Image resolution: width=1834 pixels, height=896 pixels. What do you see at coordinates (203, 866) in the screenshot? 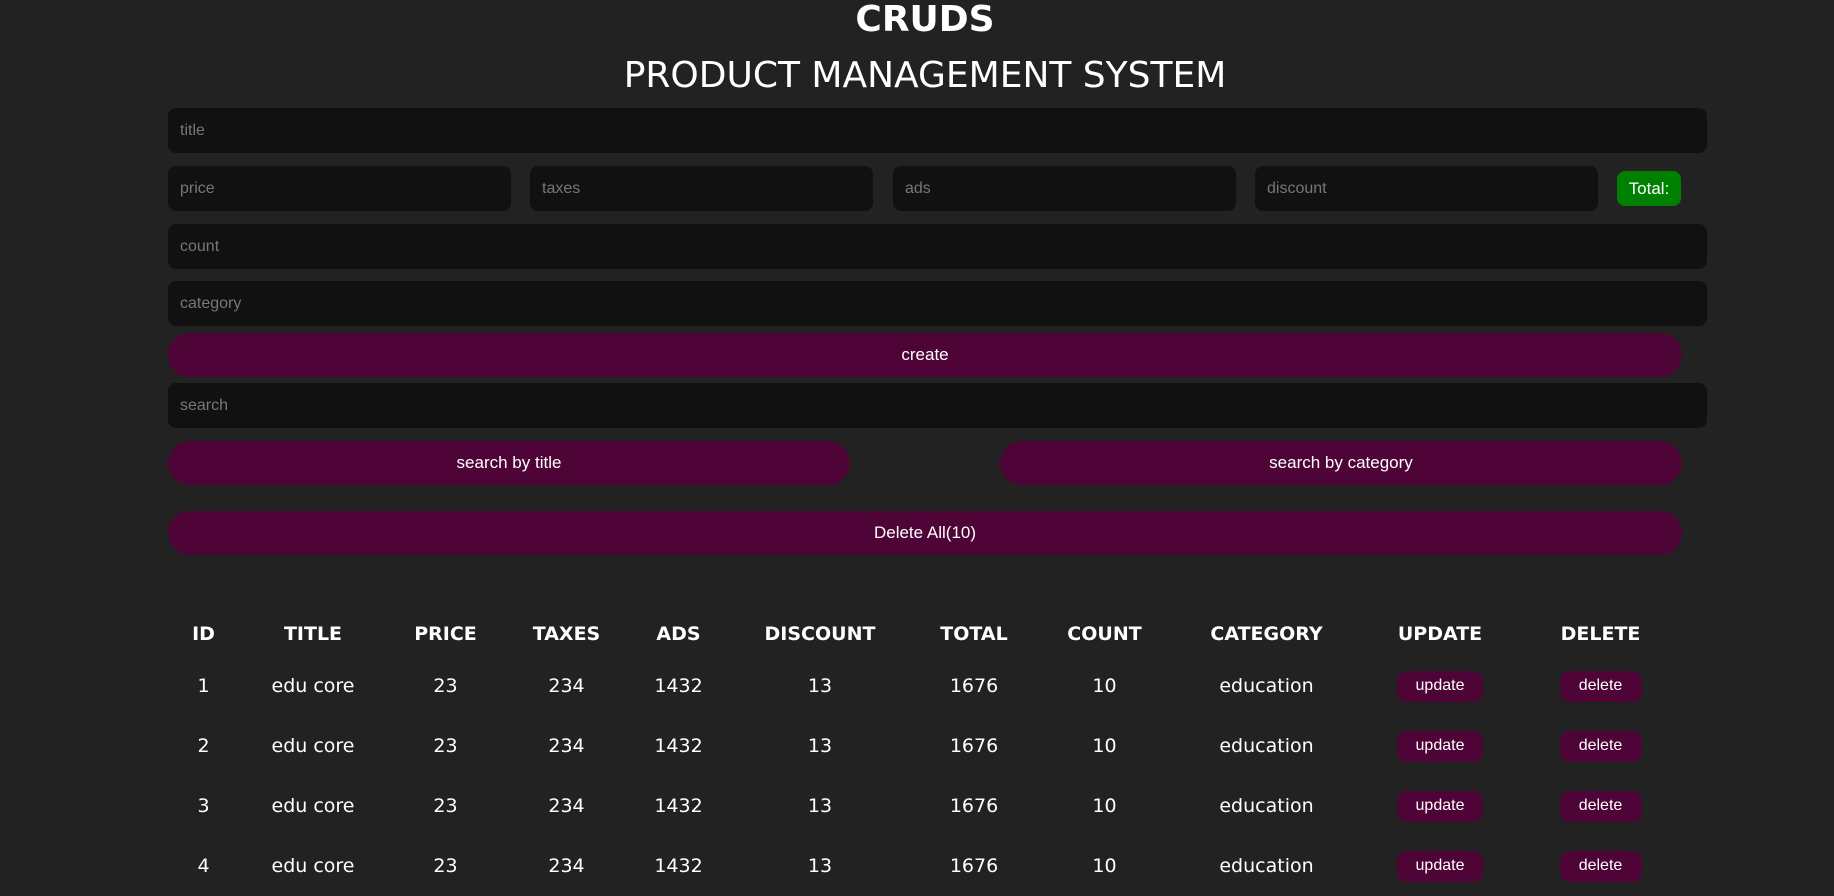
I see `cell-id: 4` at bounding box center [203, 866].